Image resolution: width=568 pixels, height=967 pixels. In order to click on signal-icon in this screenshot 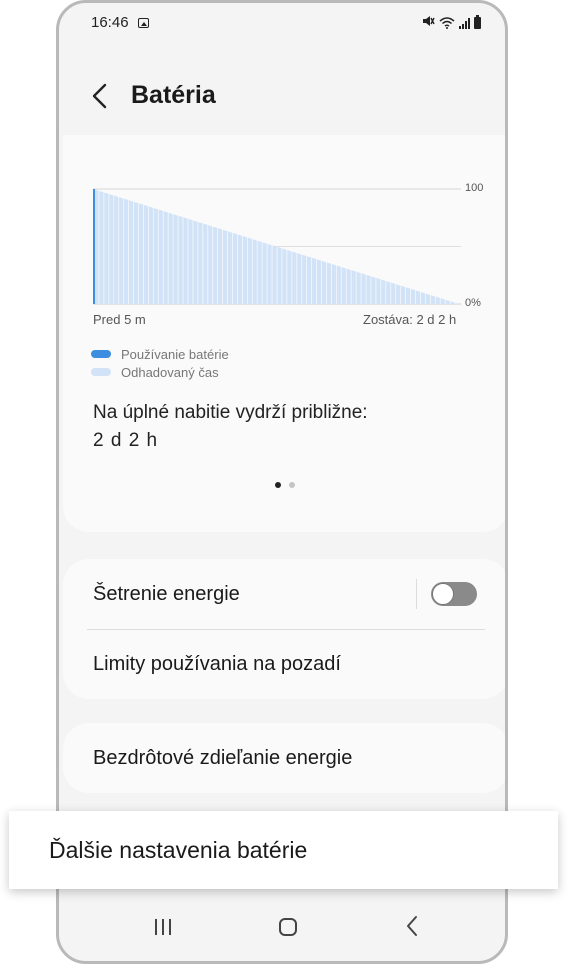, I will do `click(464, 23)`.